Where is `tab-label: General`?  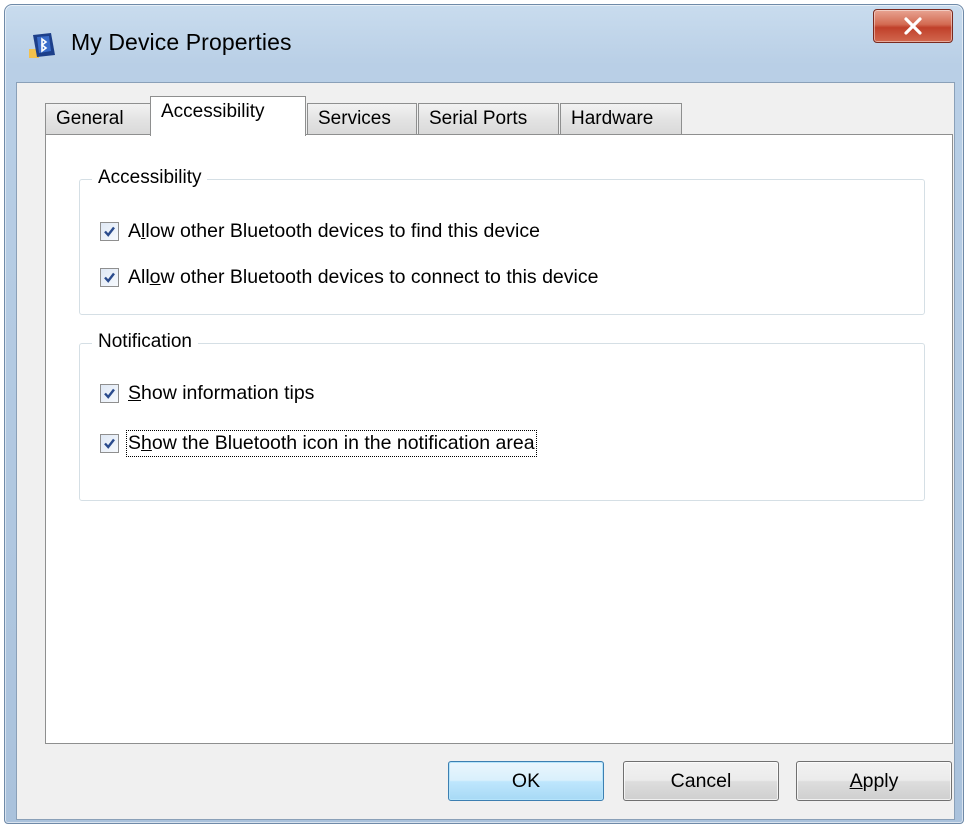 tab-label: General is located at coordinates (90, 118).